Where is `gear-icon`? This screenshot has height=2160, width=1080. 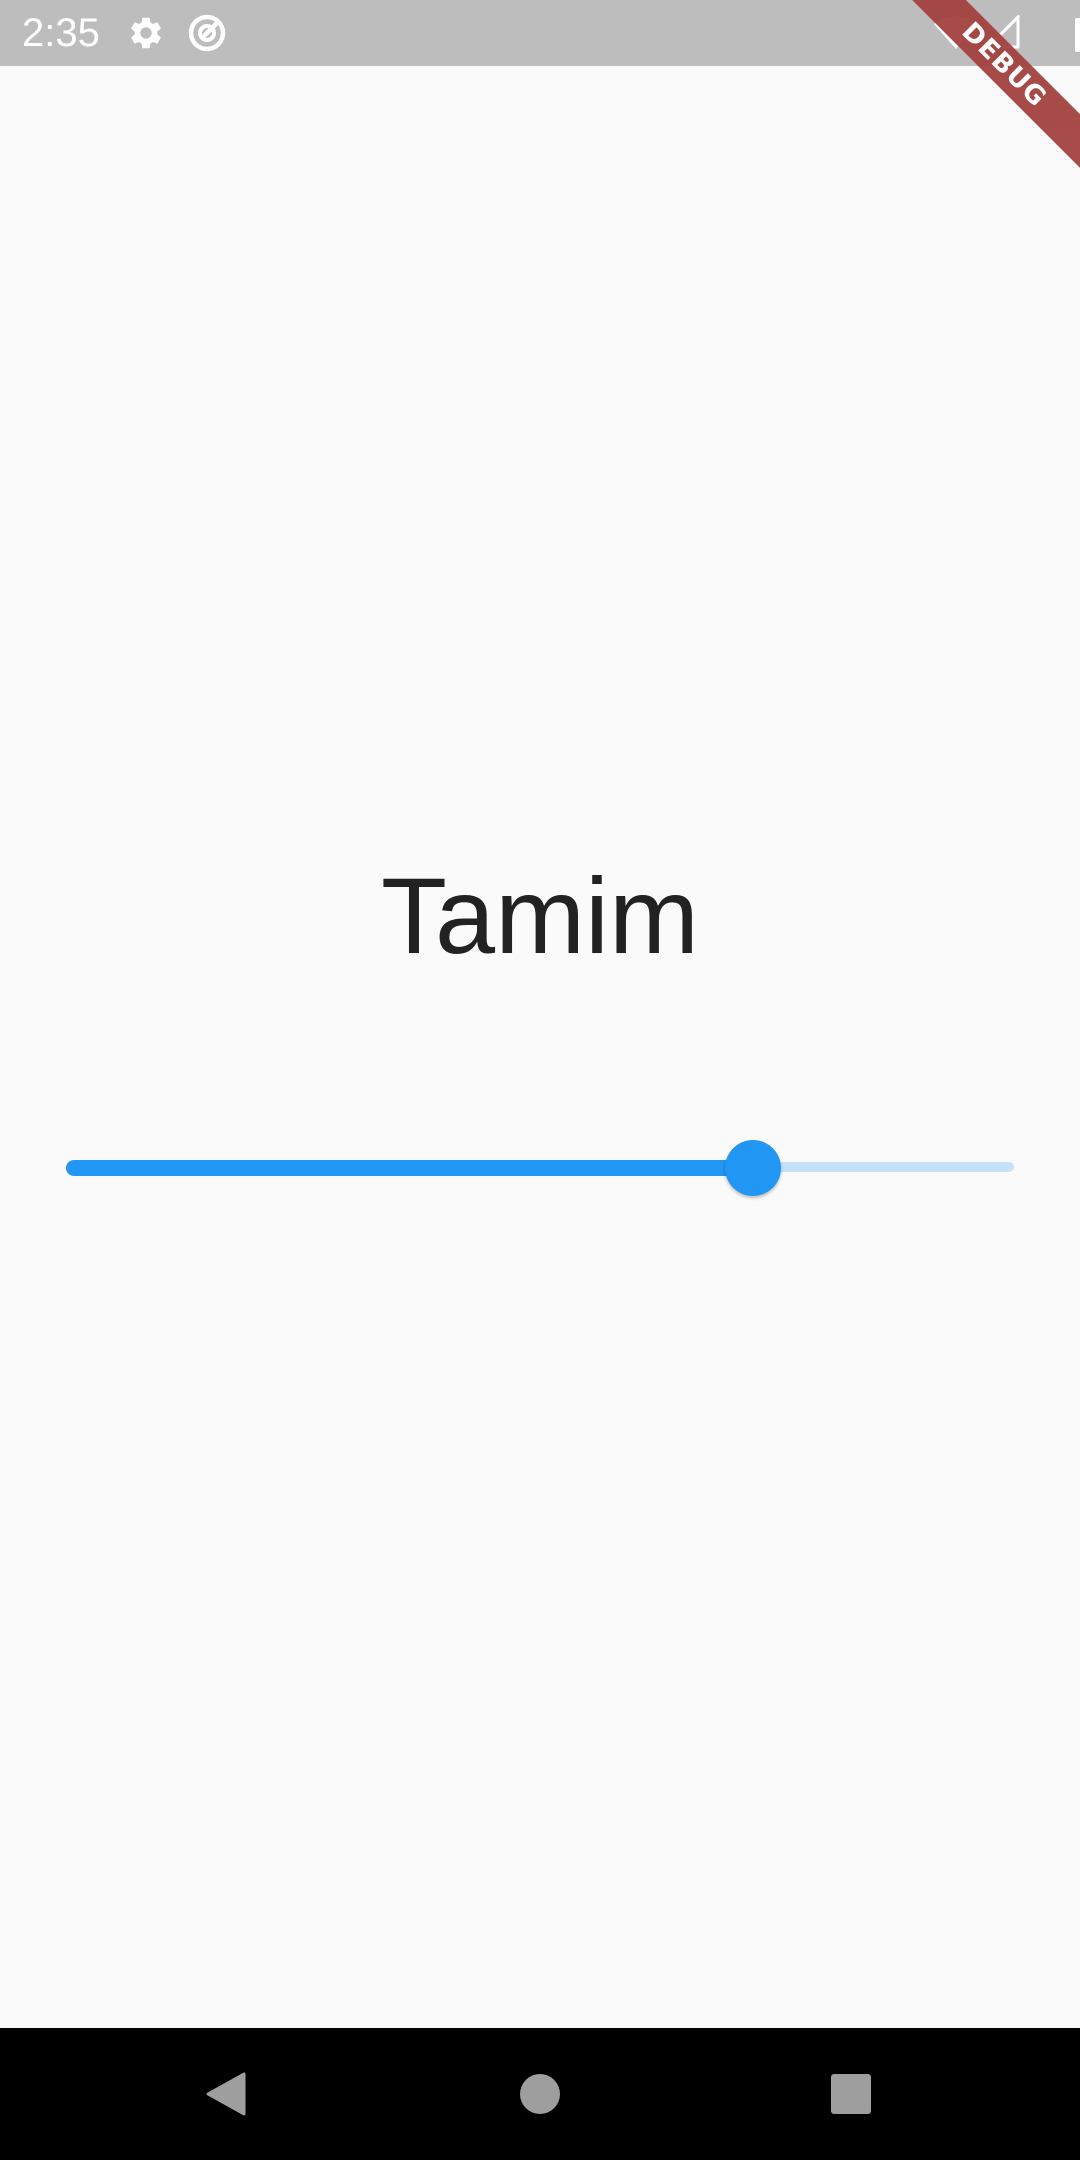
gear-icon is located at coordinates (146, 33).